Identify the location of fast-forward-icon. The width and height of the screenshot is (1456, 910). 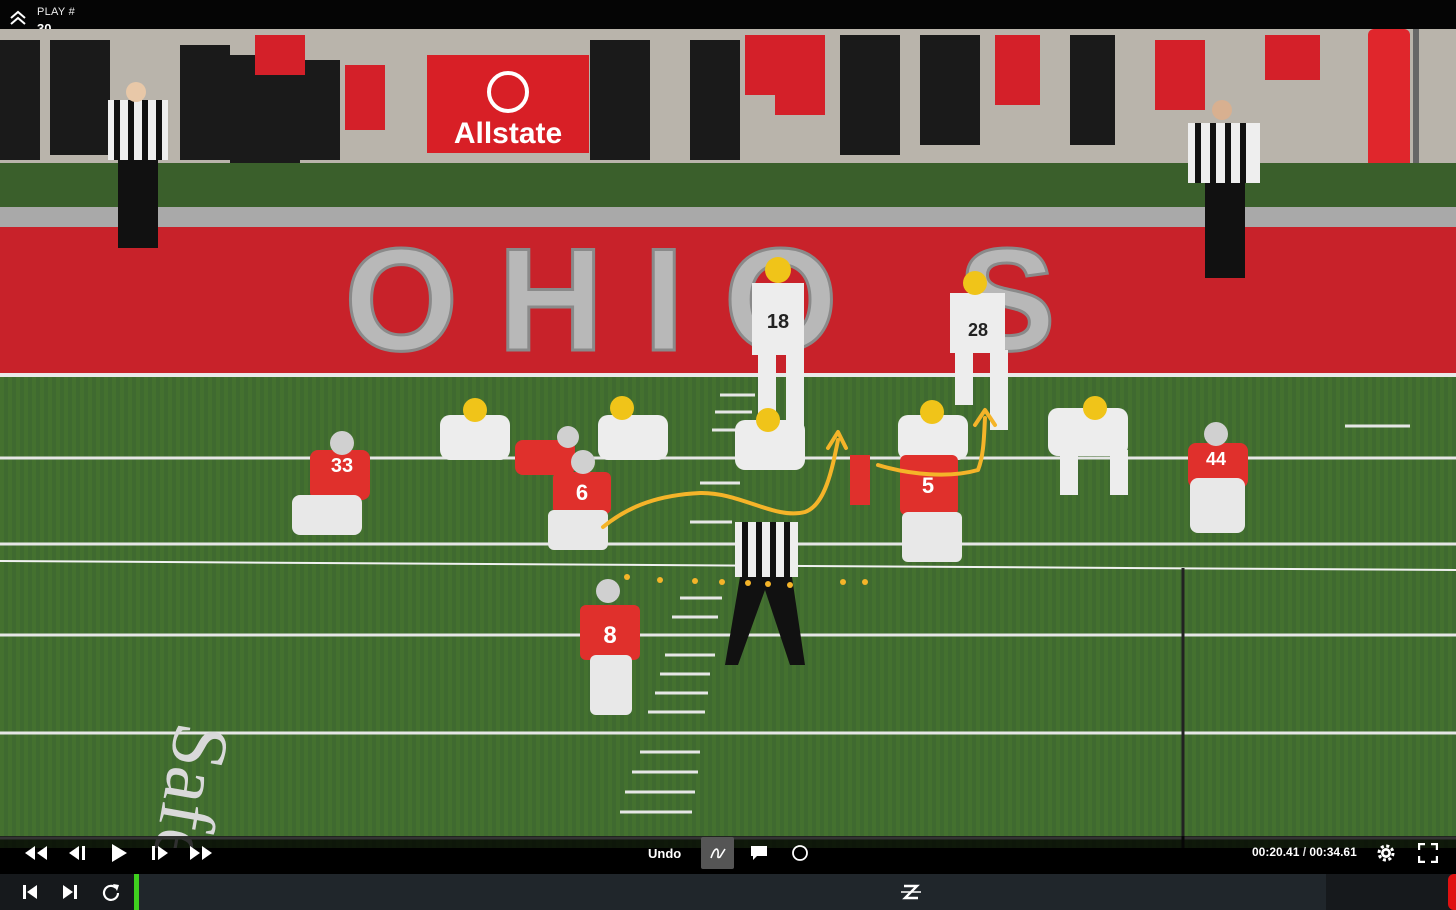
(201, 853).